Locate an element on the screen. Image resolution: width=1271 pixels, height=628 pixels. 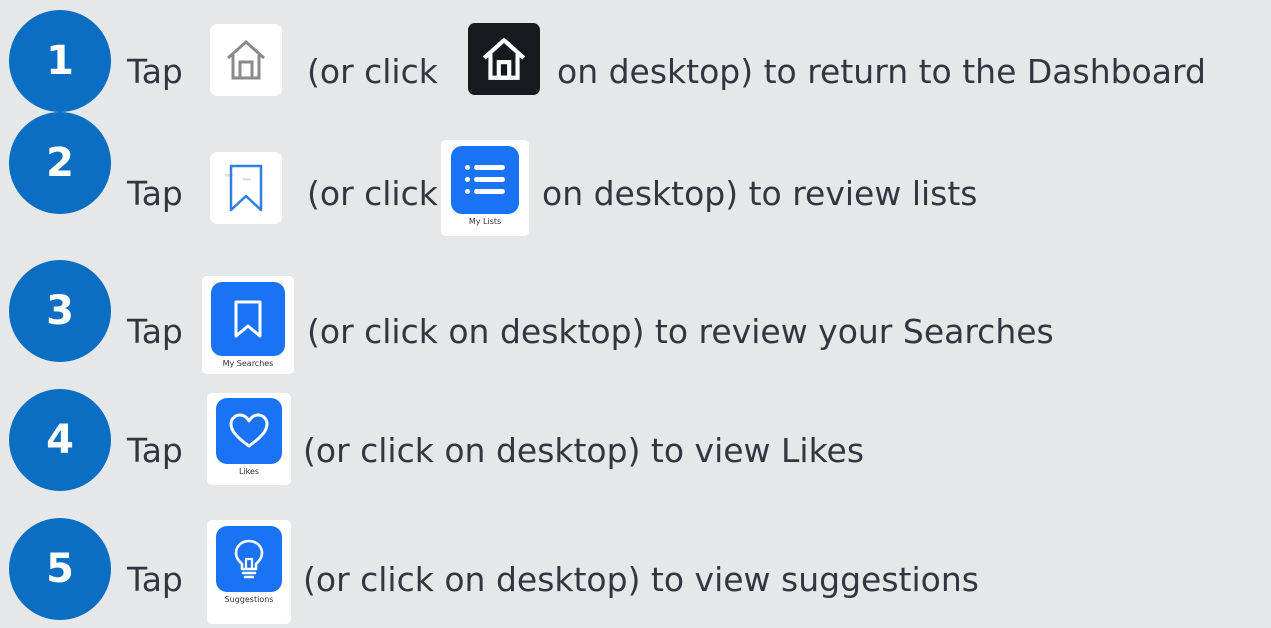
step-number-badge: 1 is located at coordinates (60, 61).